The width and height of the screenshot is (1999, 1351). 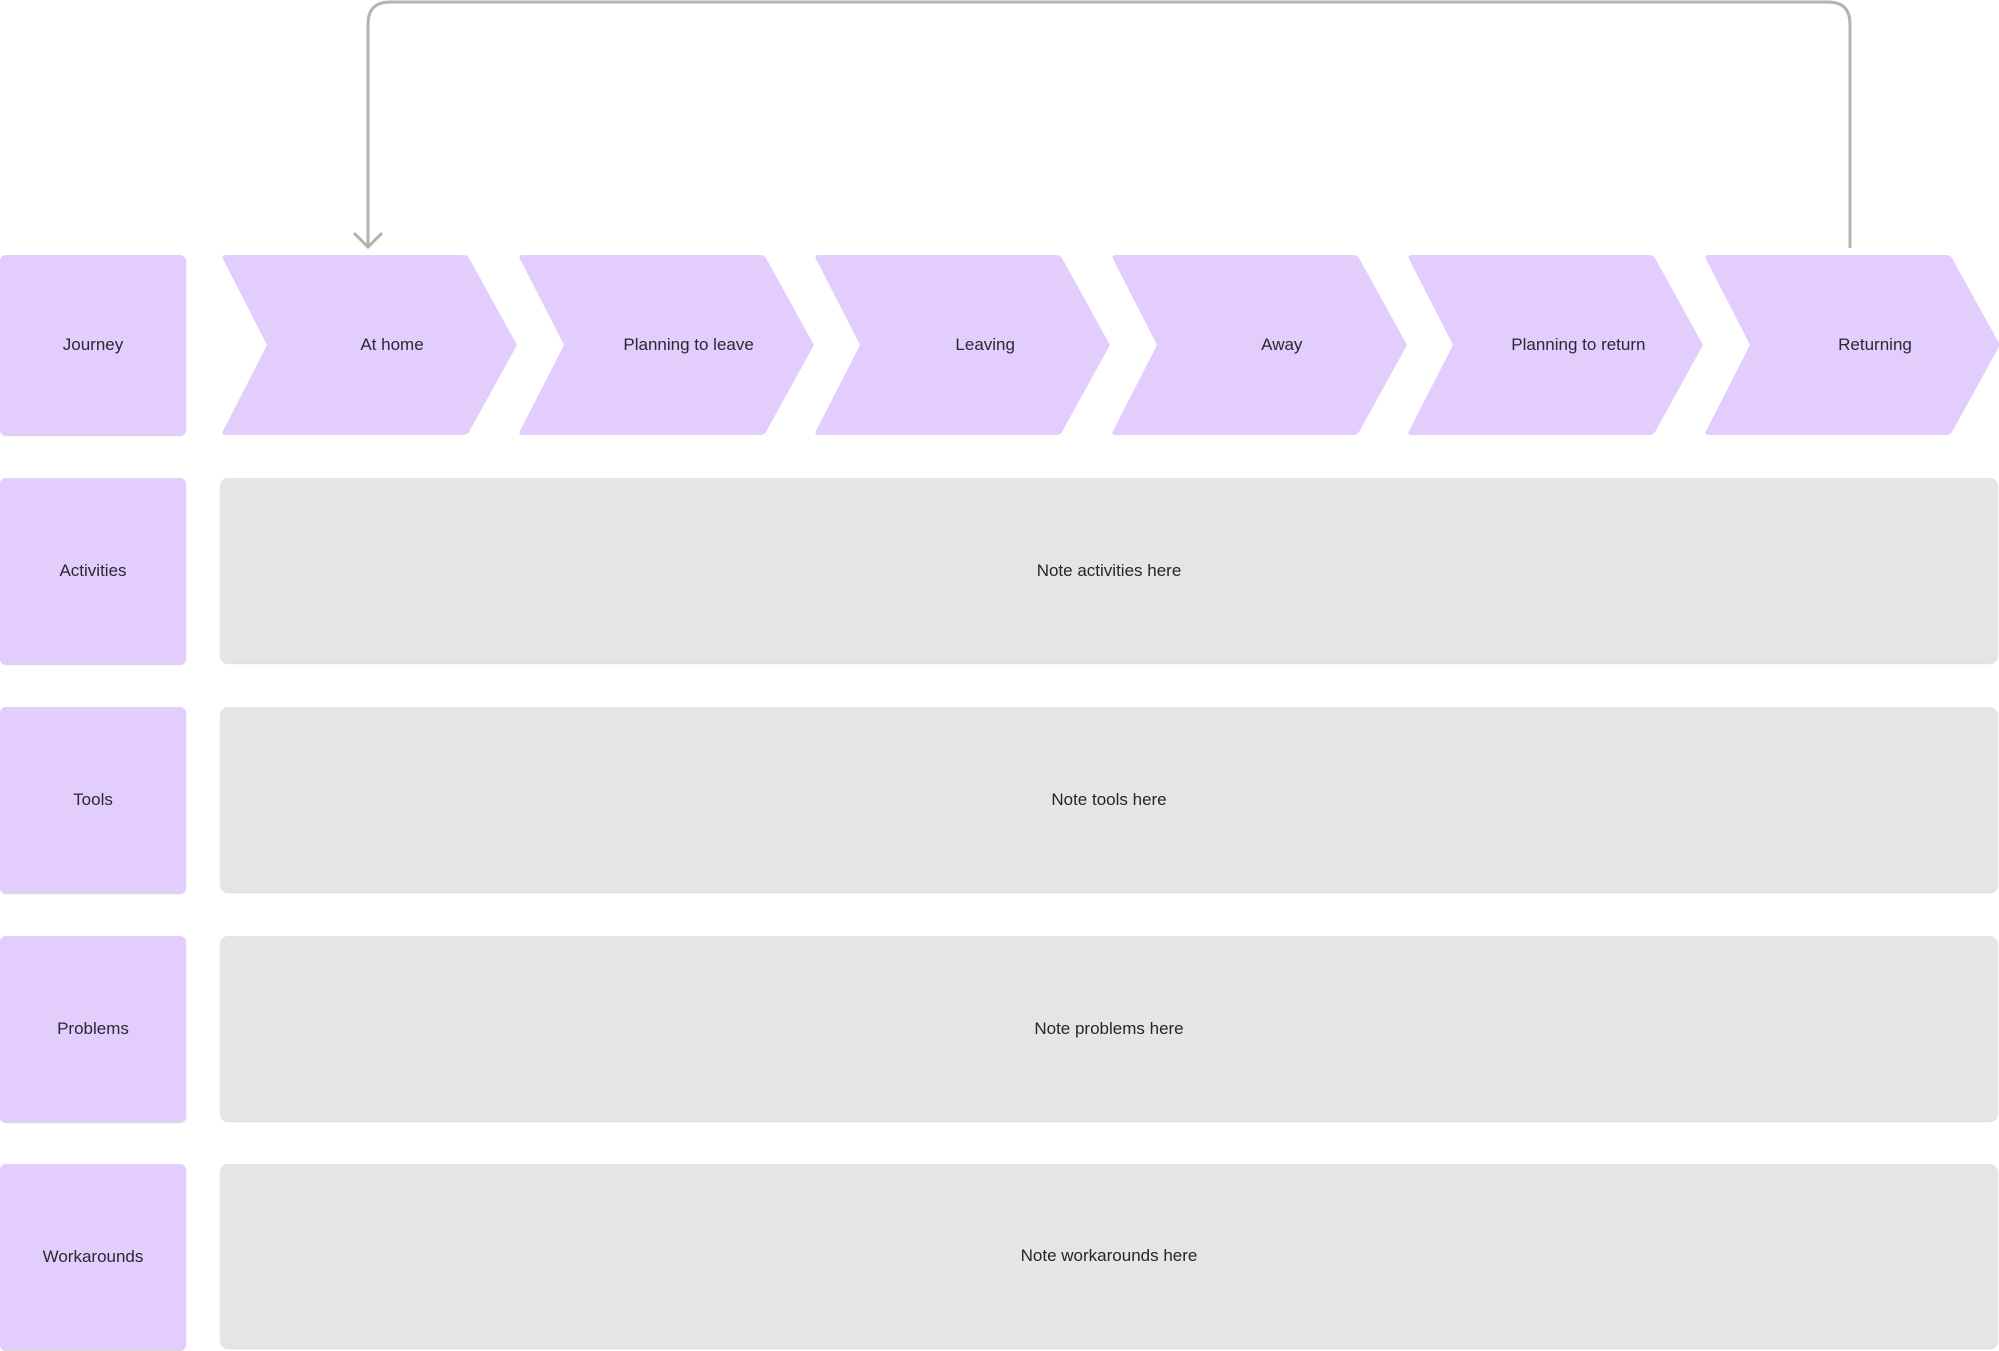 I want to click on note-text: Note problems here, so click(x=1109, y=1028).